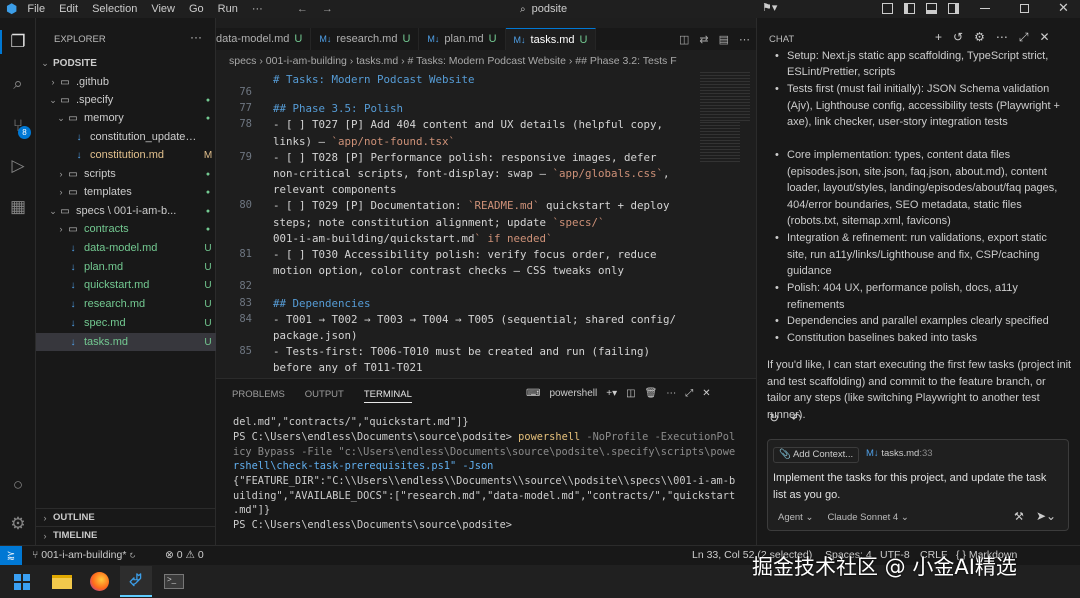  I want to click on maximize-panel-icon: ⤢, so click(689, 393).